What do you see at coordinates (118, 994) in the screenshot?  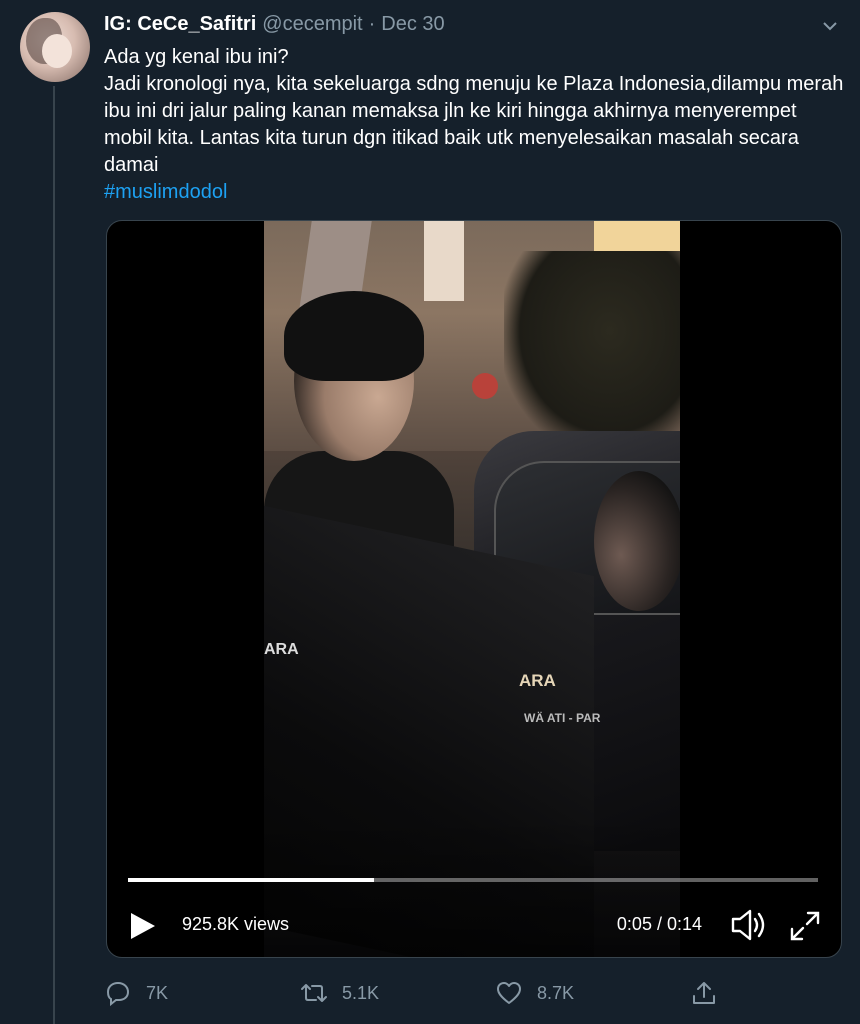 I see `reply-icon` at bounding box center [118, 994].